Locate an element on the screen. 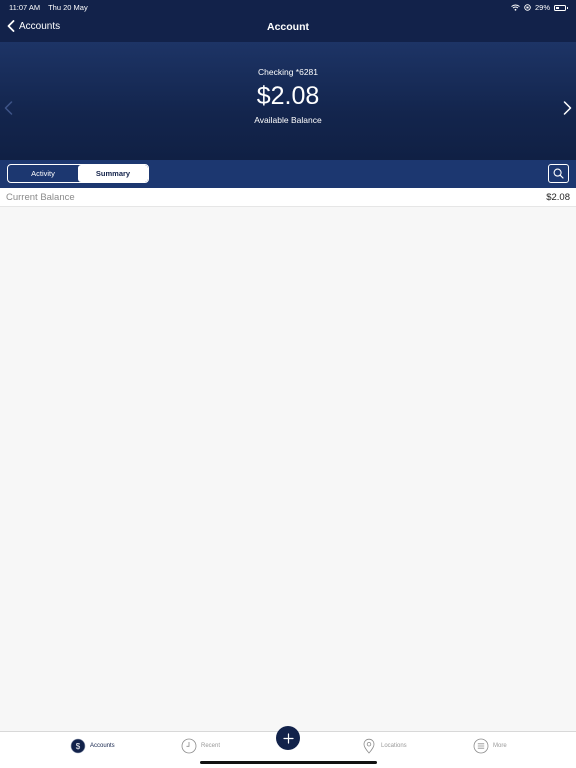 This screenshot has height=768, width=576. nav-bar: Accounts Account is located at coordinates (288, 28).